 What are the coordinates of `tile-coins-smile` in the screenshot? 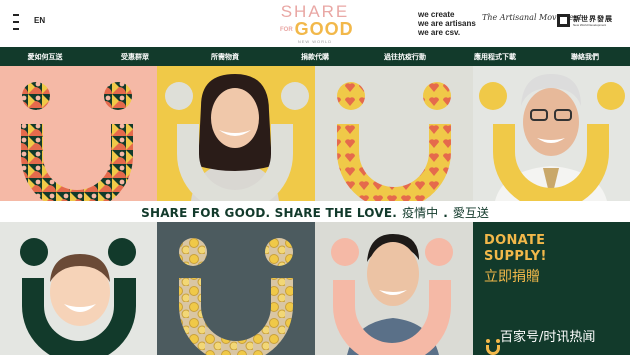 It's located at (236, 288).